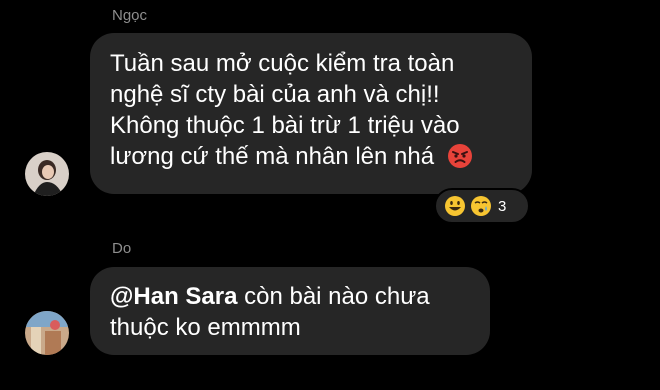 The width and height of the screenshot is (660, 390). What do you see at coordinates (282, 63) in the screenshot?
I see `message-line: Tuần sau mở cuộc kiểm tra toàn` at bounding box center [282, 63].